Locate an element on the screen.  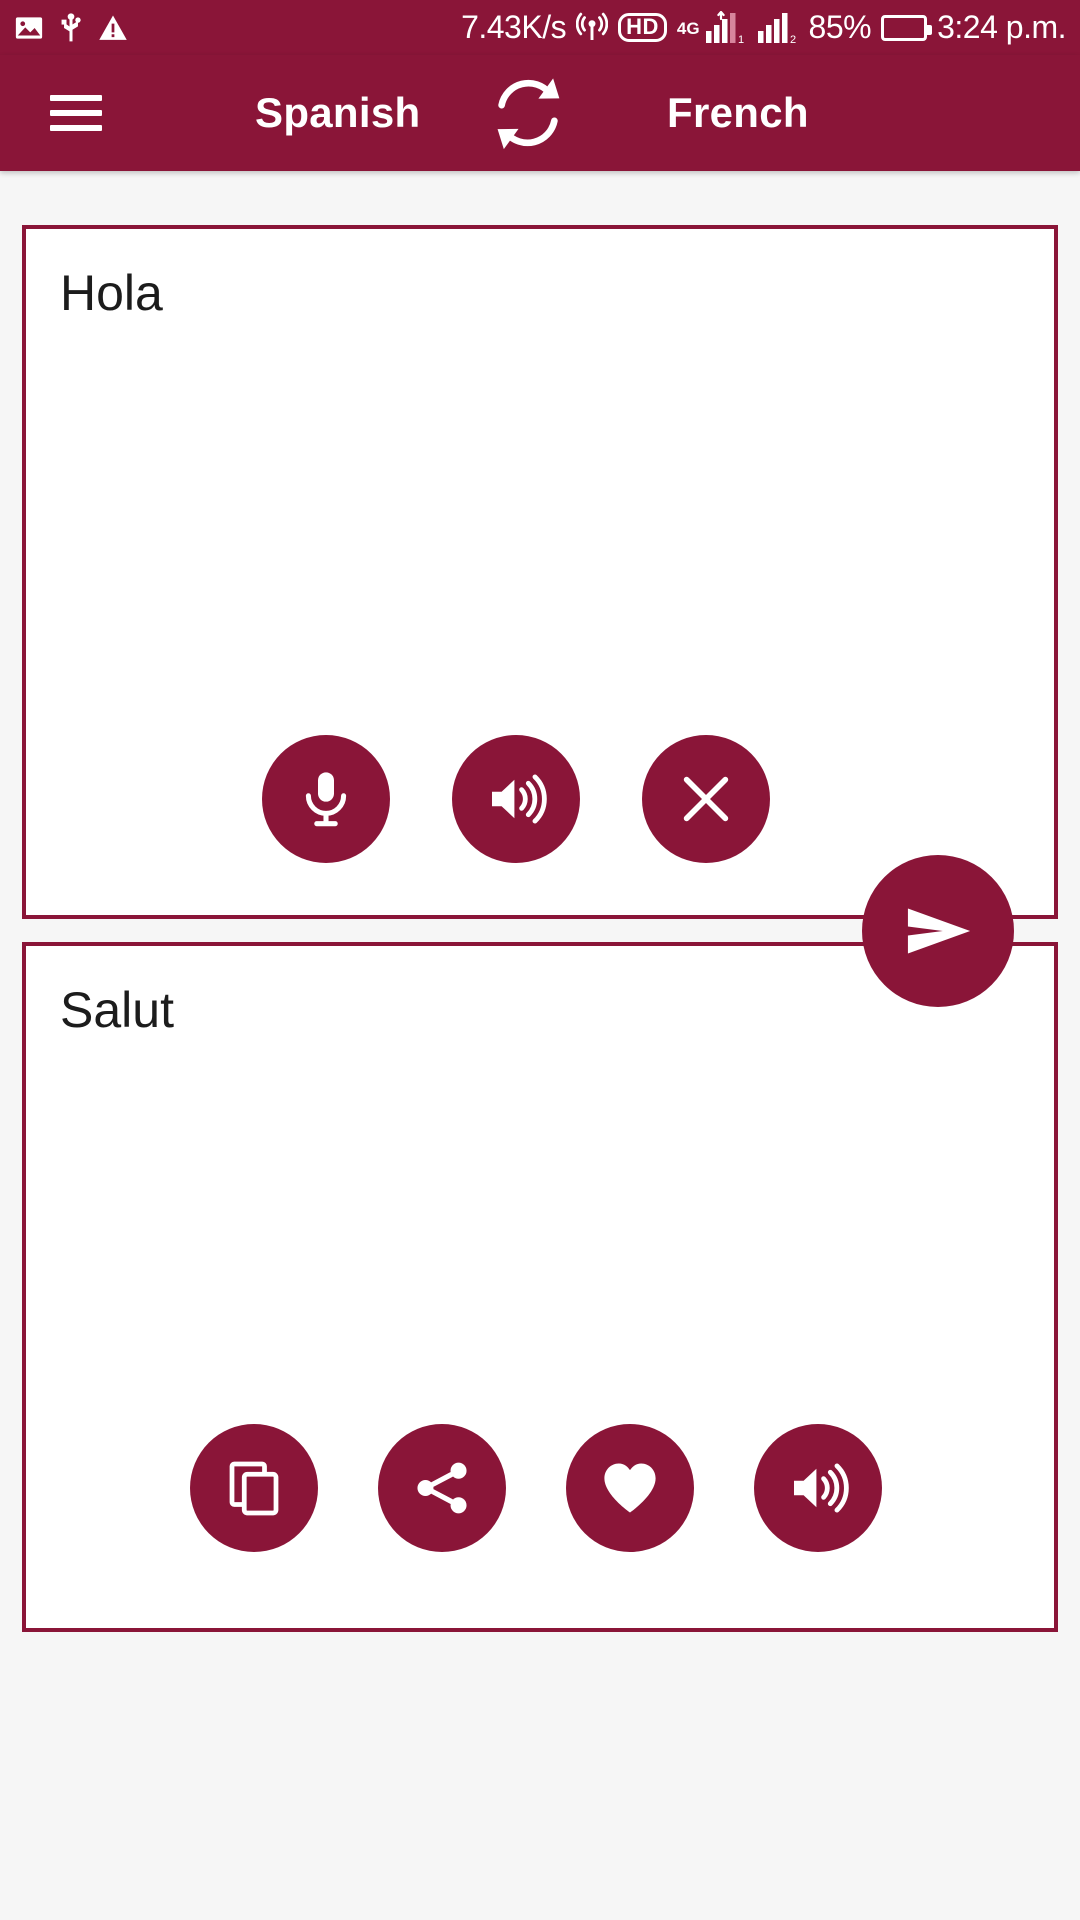
battery-full-icon is located at coordinates (907, 27).